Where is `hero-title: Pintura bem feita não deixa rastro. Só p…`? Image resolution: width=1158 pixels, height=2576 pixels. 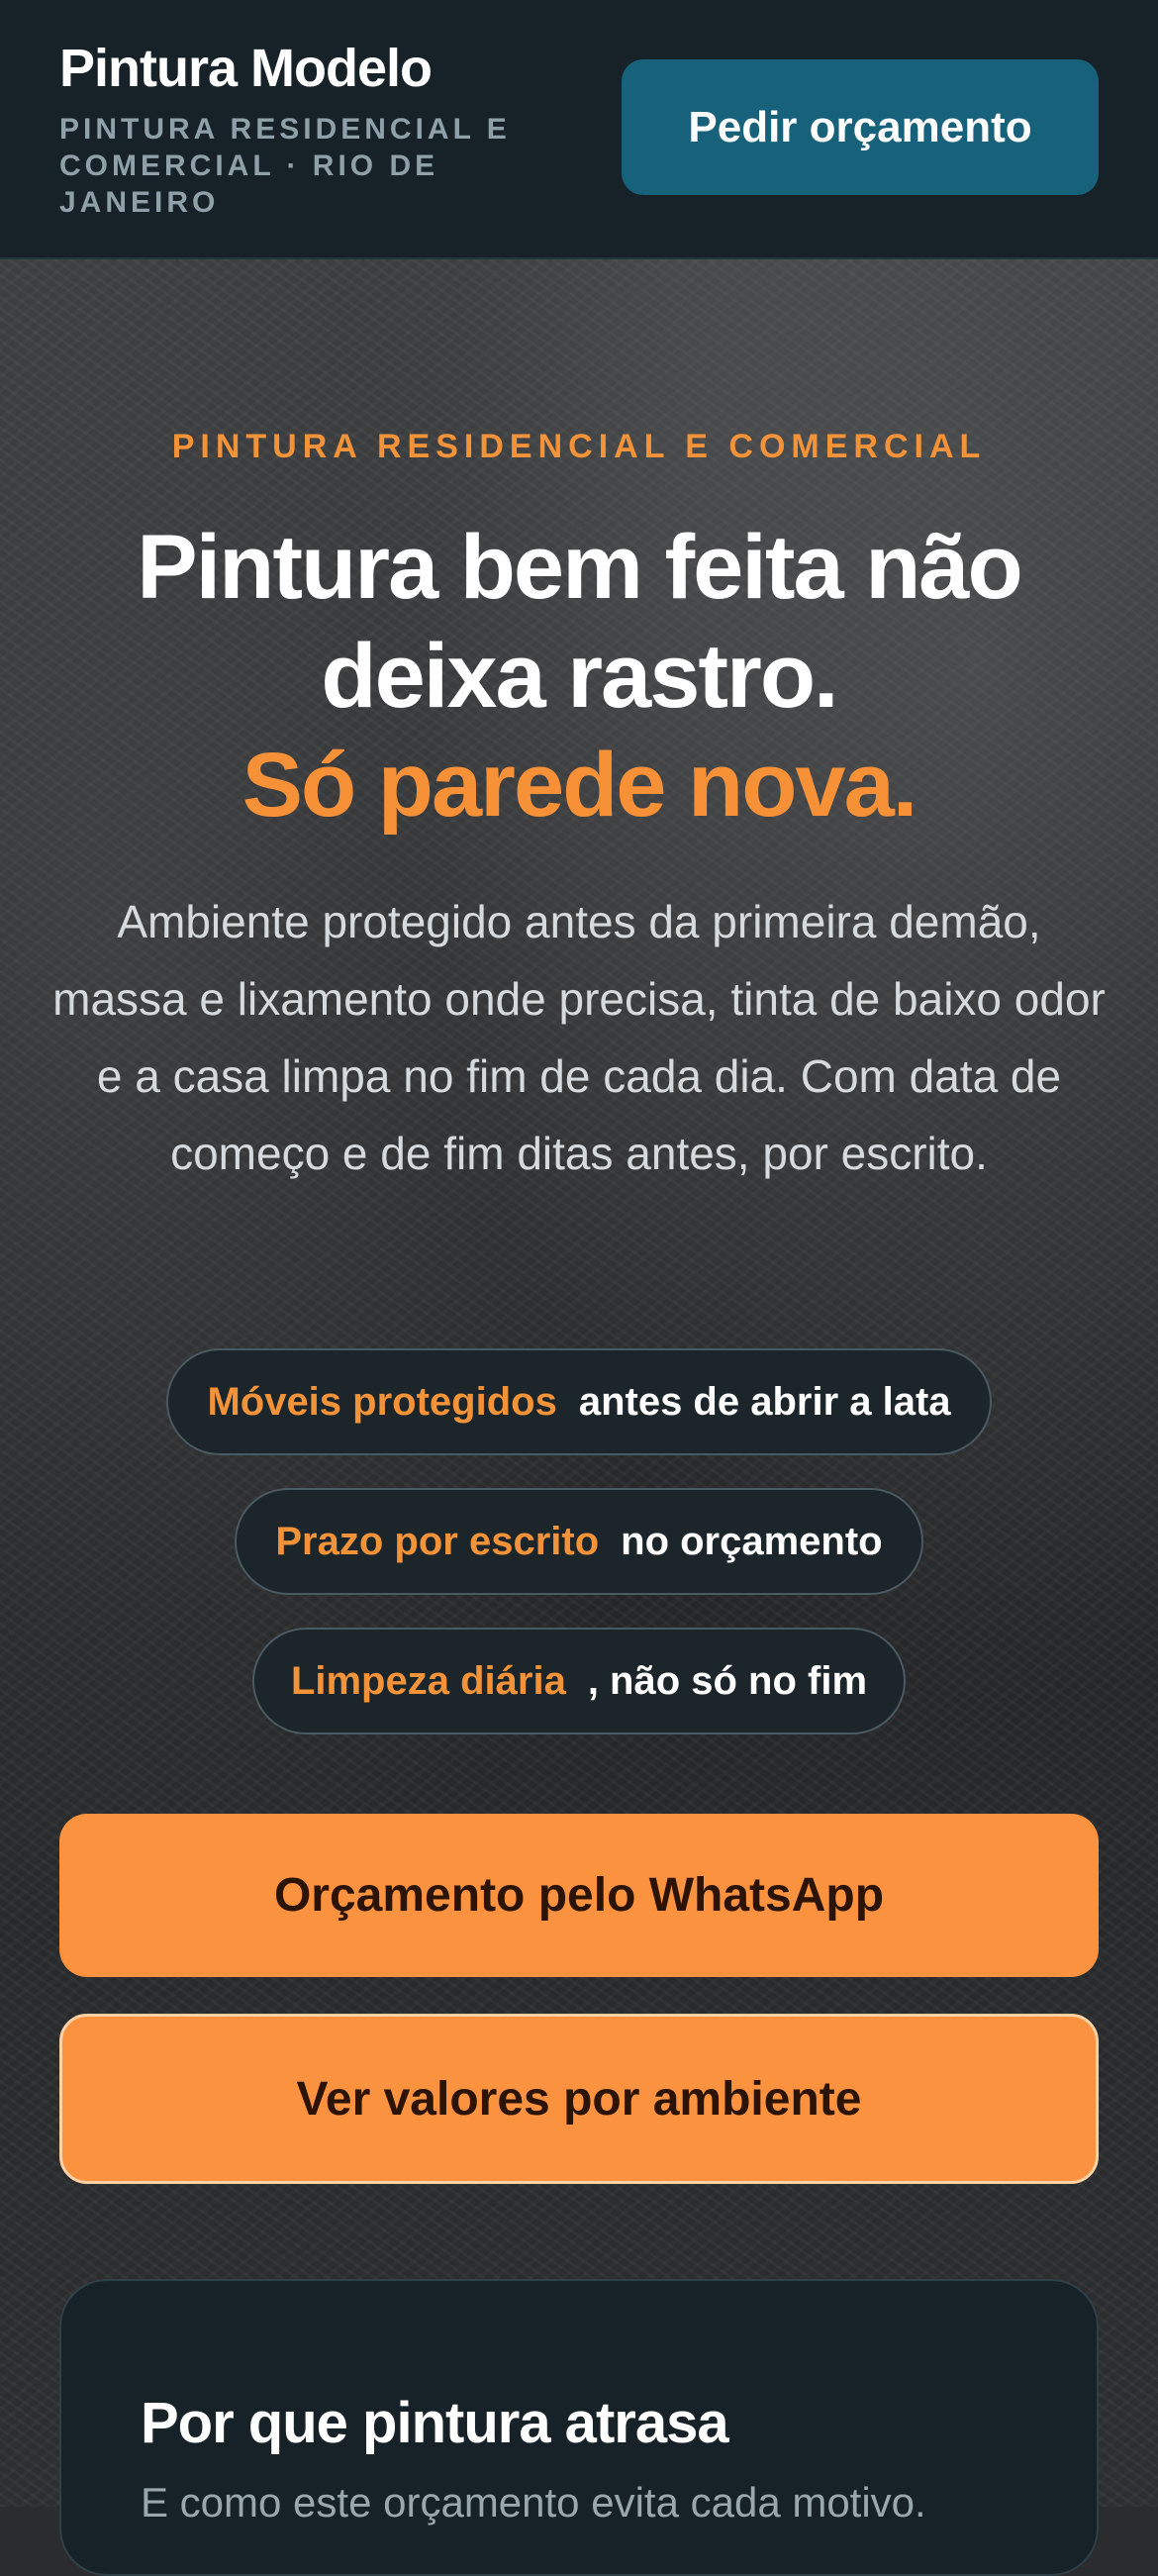
hero-title: Pintura bem feita não deixa rastro. Só p… is located at coordinates (579, 676).